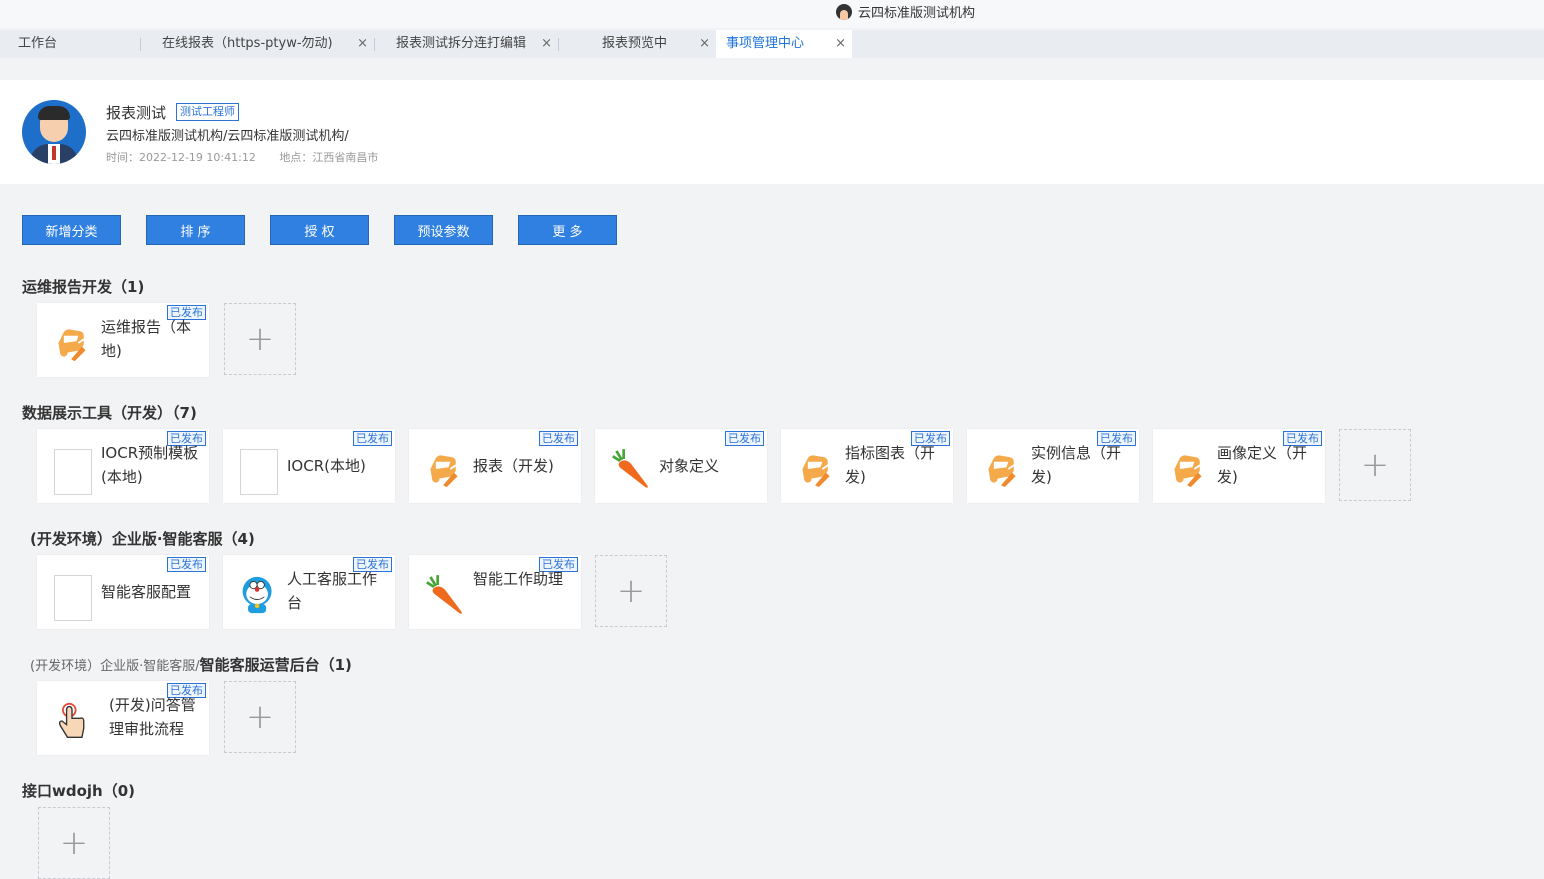 Image resolution: width=1544 pixels, height=879 pixels. Describe the element at coordinates (83, 287) in the screenshot. I see `section-title: 运维报告开发（1)` at that location.